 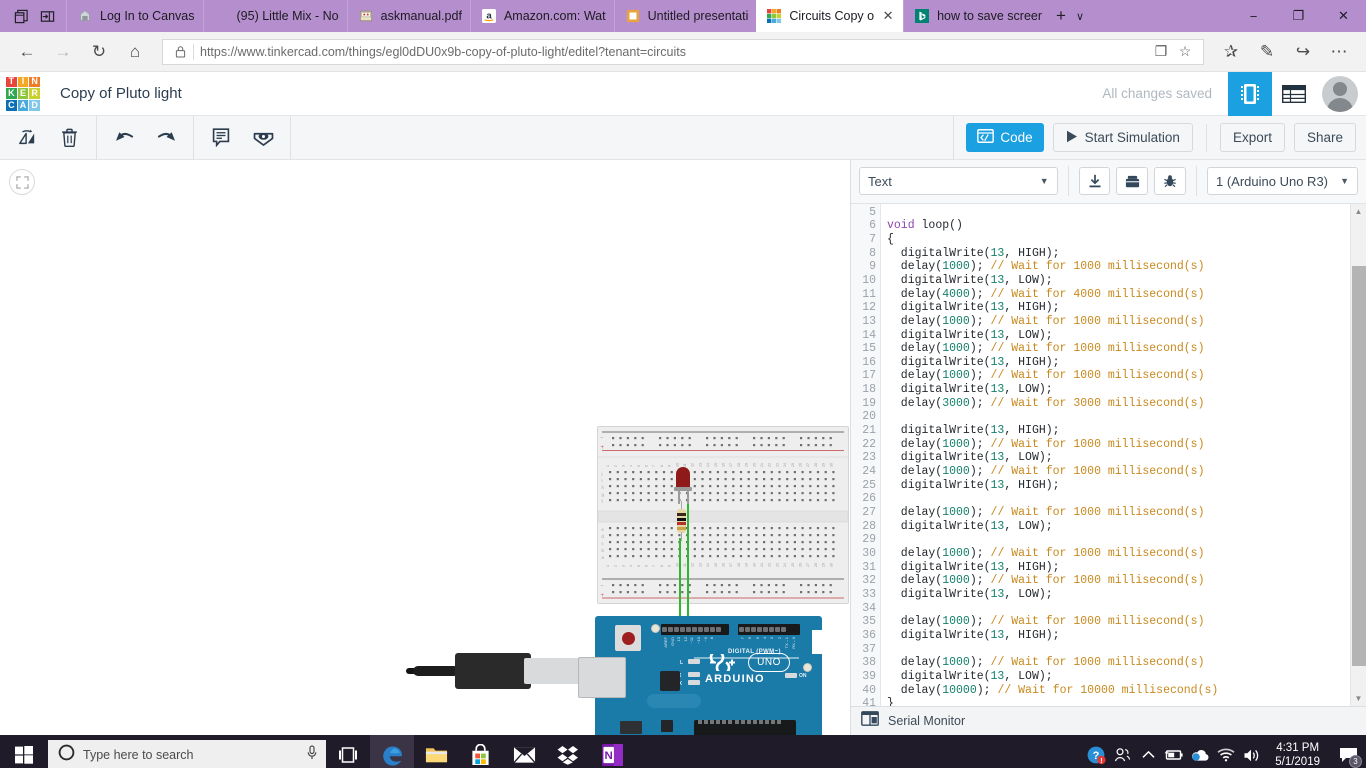 I want to click on tab-menu-chevron-down-icon: ∨, so click(x=1080, y=16).